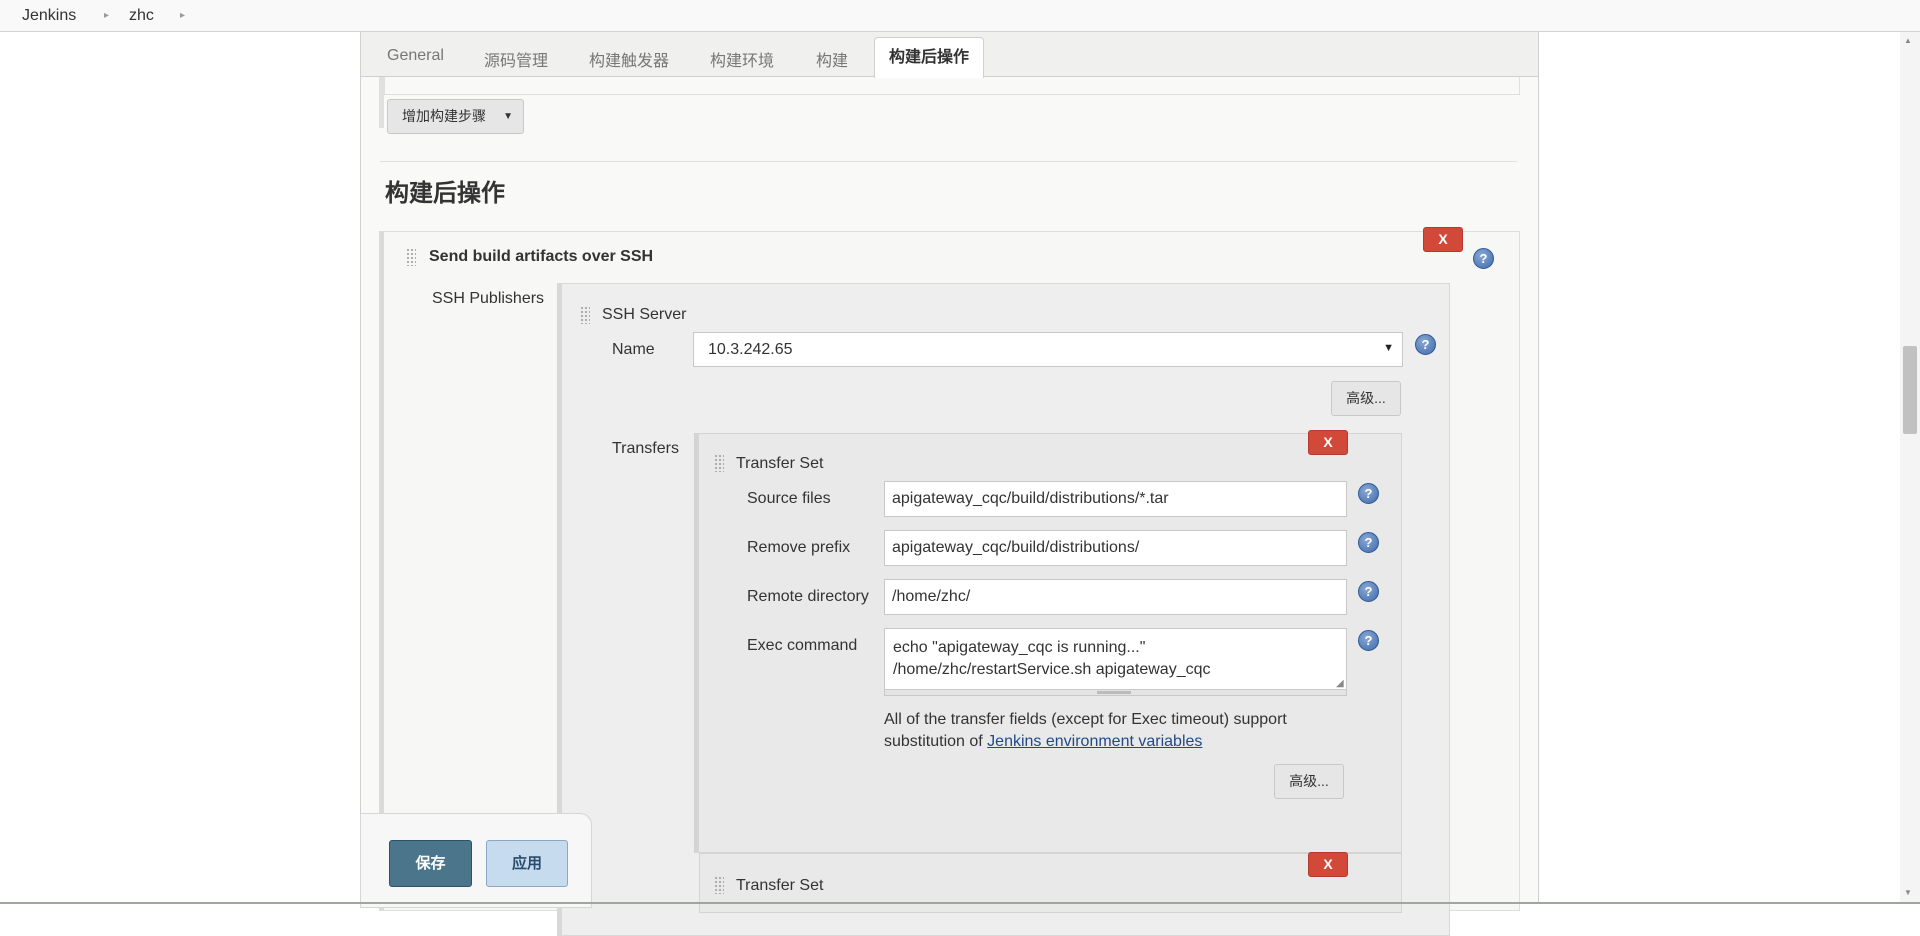 The image size is (1920, 936). Describe the element at coordinates (931, 596) in the screenshot. I see `remote-directory-value: /home/zhc/` at that location.